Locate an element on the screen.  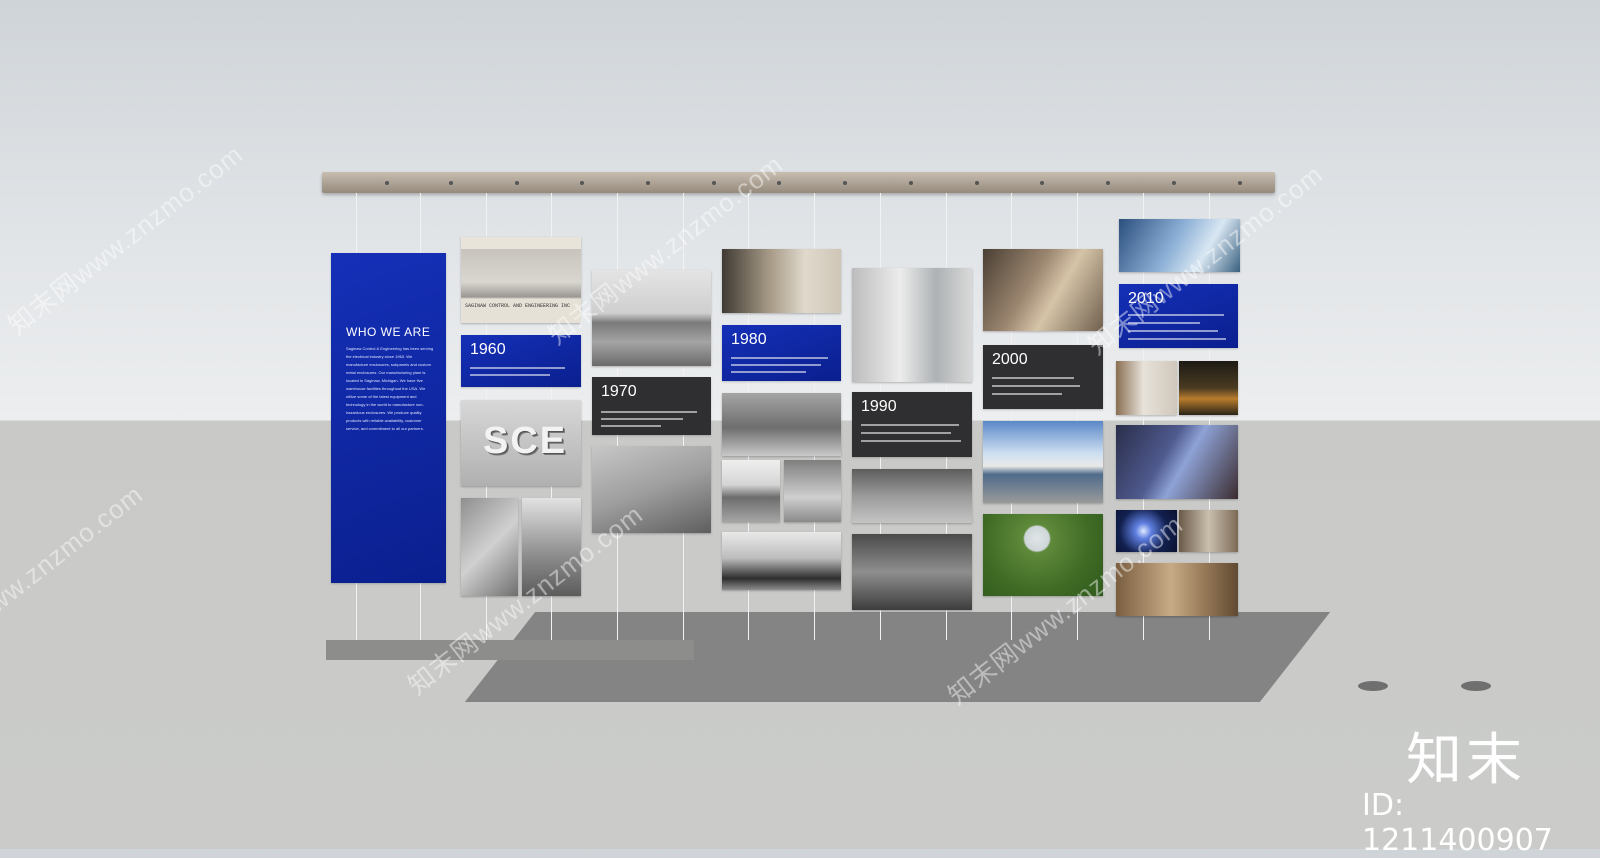
who-we-are-title: WHO WE ARE is located at coordinates (388, 332).